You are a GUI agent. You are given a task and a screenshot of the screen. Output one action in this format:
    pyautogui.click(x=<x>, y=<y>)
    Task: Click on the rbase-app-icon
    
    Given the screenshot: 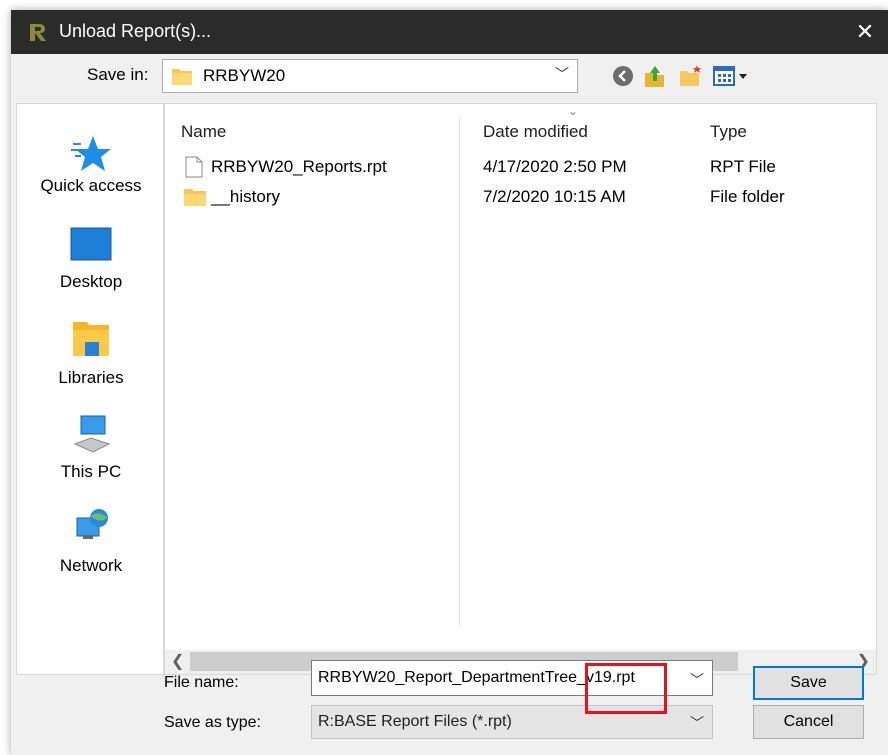 What is the action you would take?
    pyautogui.click(x=38, y=32)
    